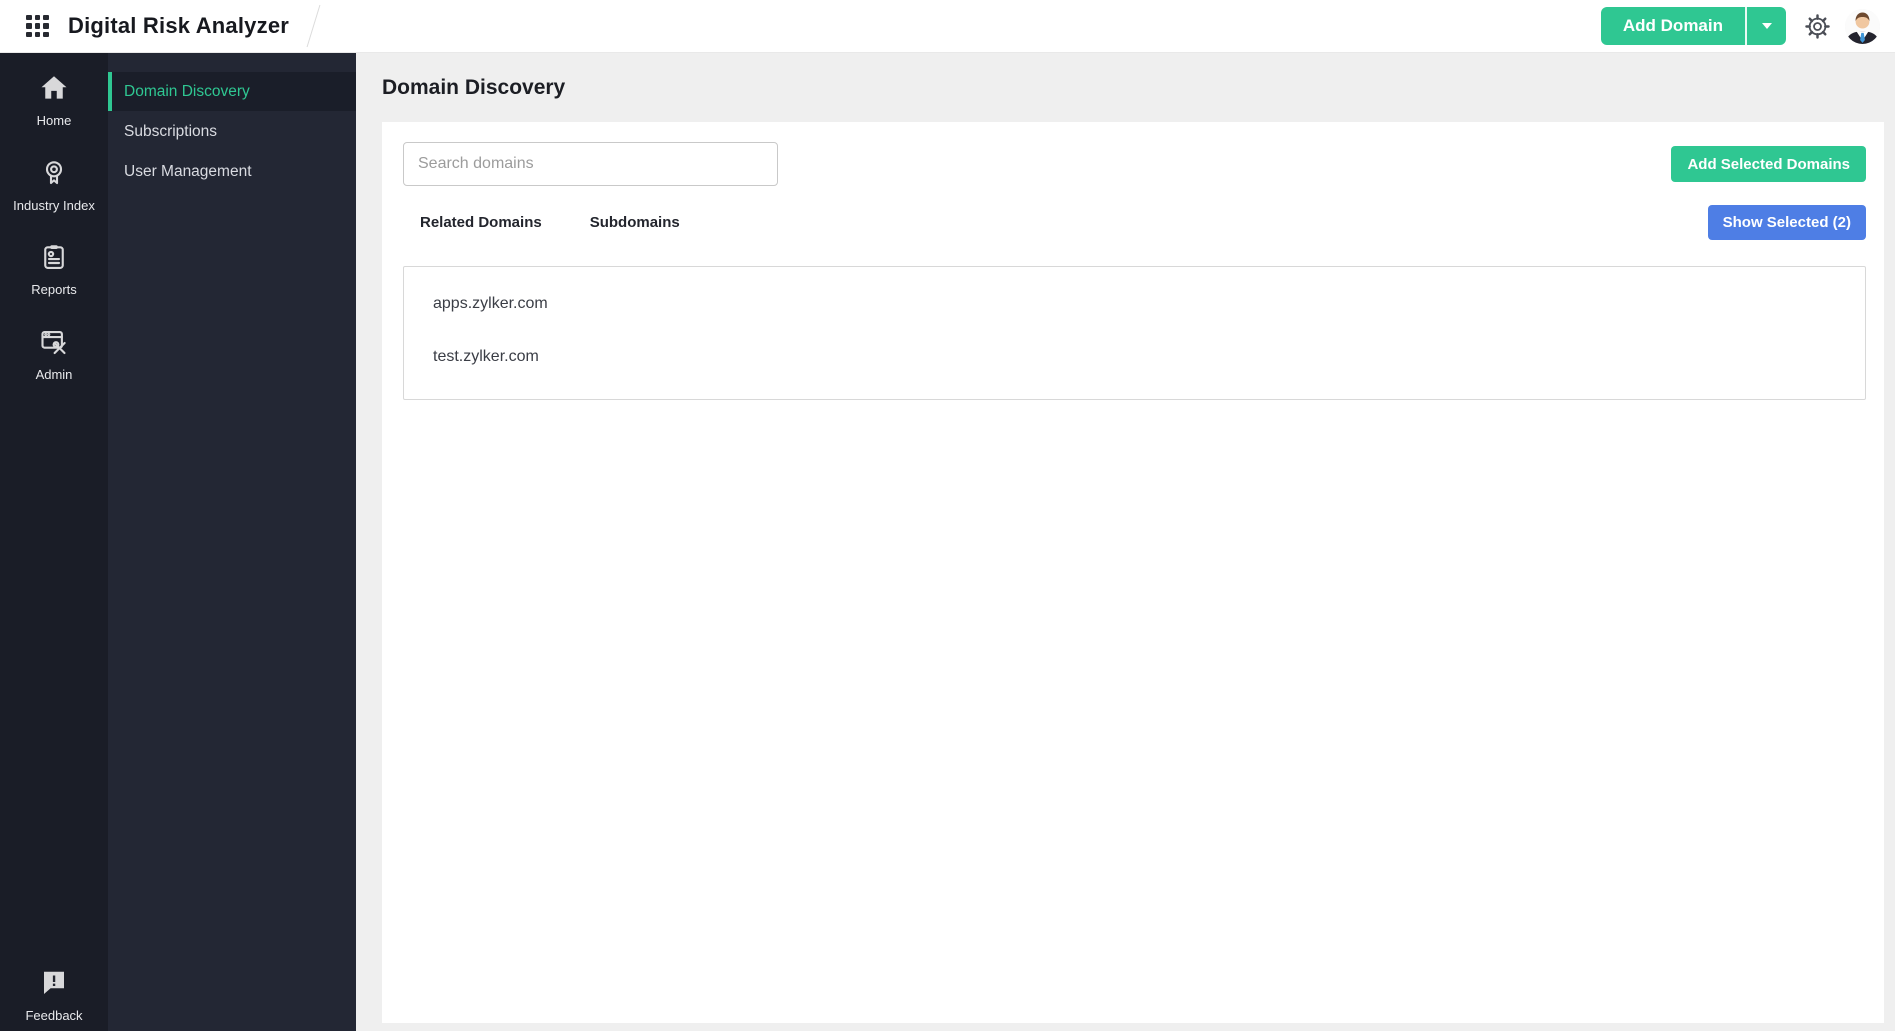 The width and height of the screenshot is (1895, 1031). What do you see at coordinates (54, 290) in the screenshot?
I see `sidebar-item-label: Reports` at bounding box center [54, 290].